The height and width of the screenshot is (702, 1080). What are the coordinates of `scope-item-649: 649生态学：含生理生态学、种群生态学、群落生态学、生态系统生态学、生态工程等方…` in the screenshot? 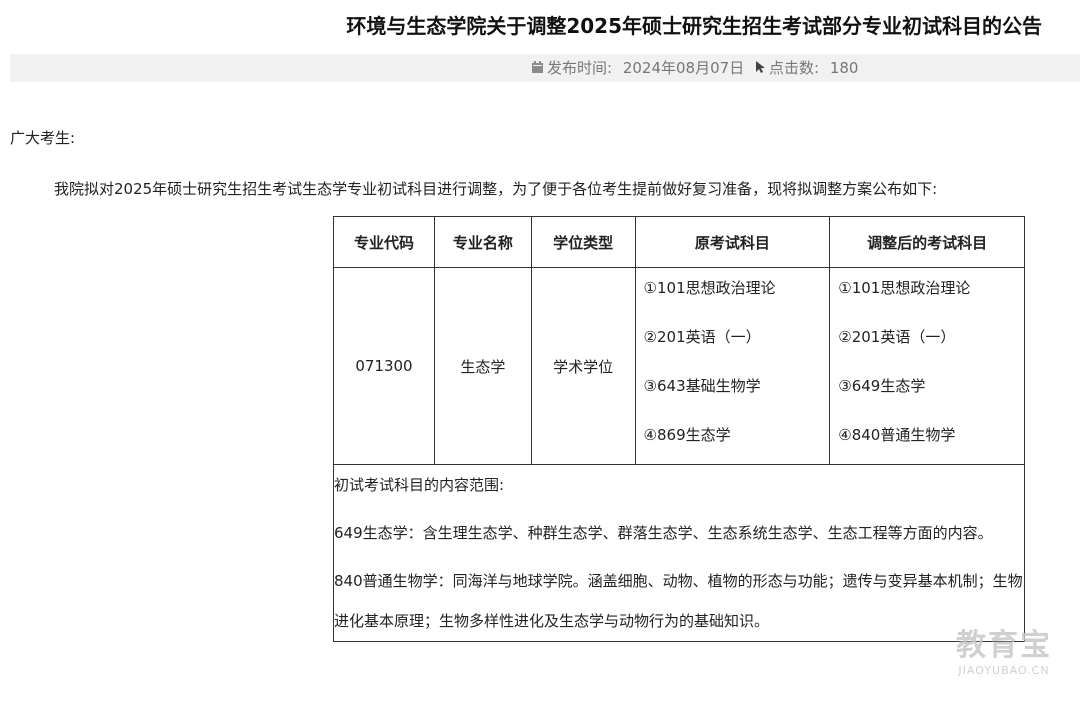 It's located at (663, 533).